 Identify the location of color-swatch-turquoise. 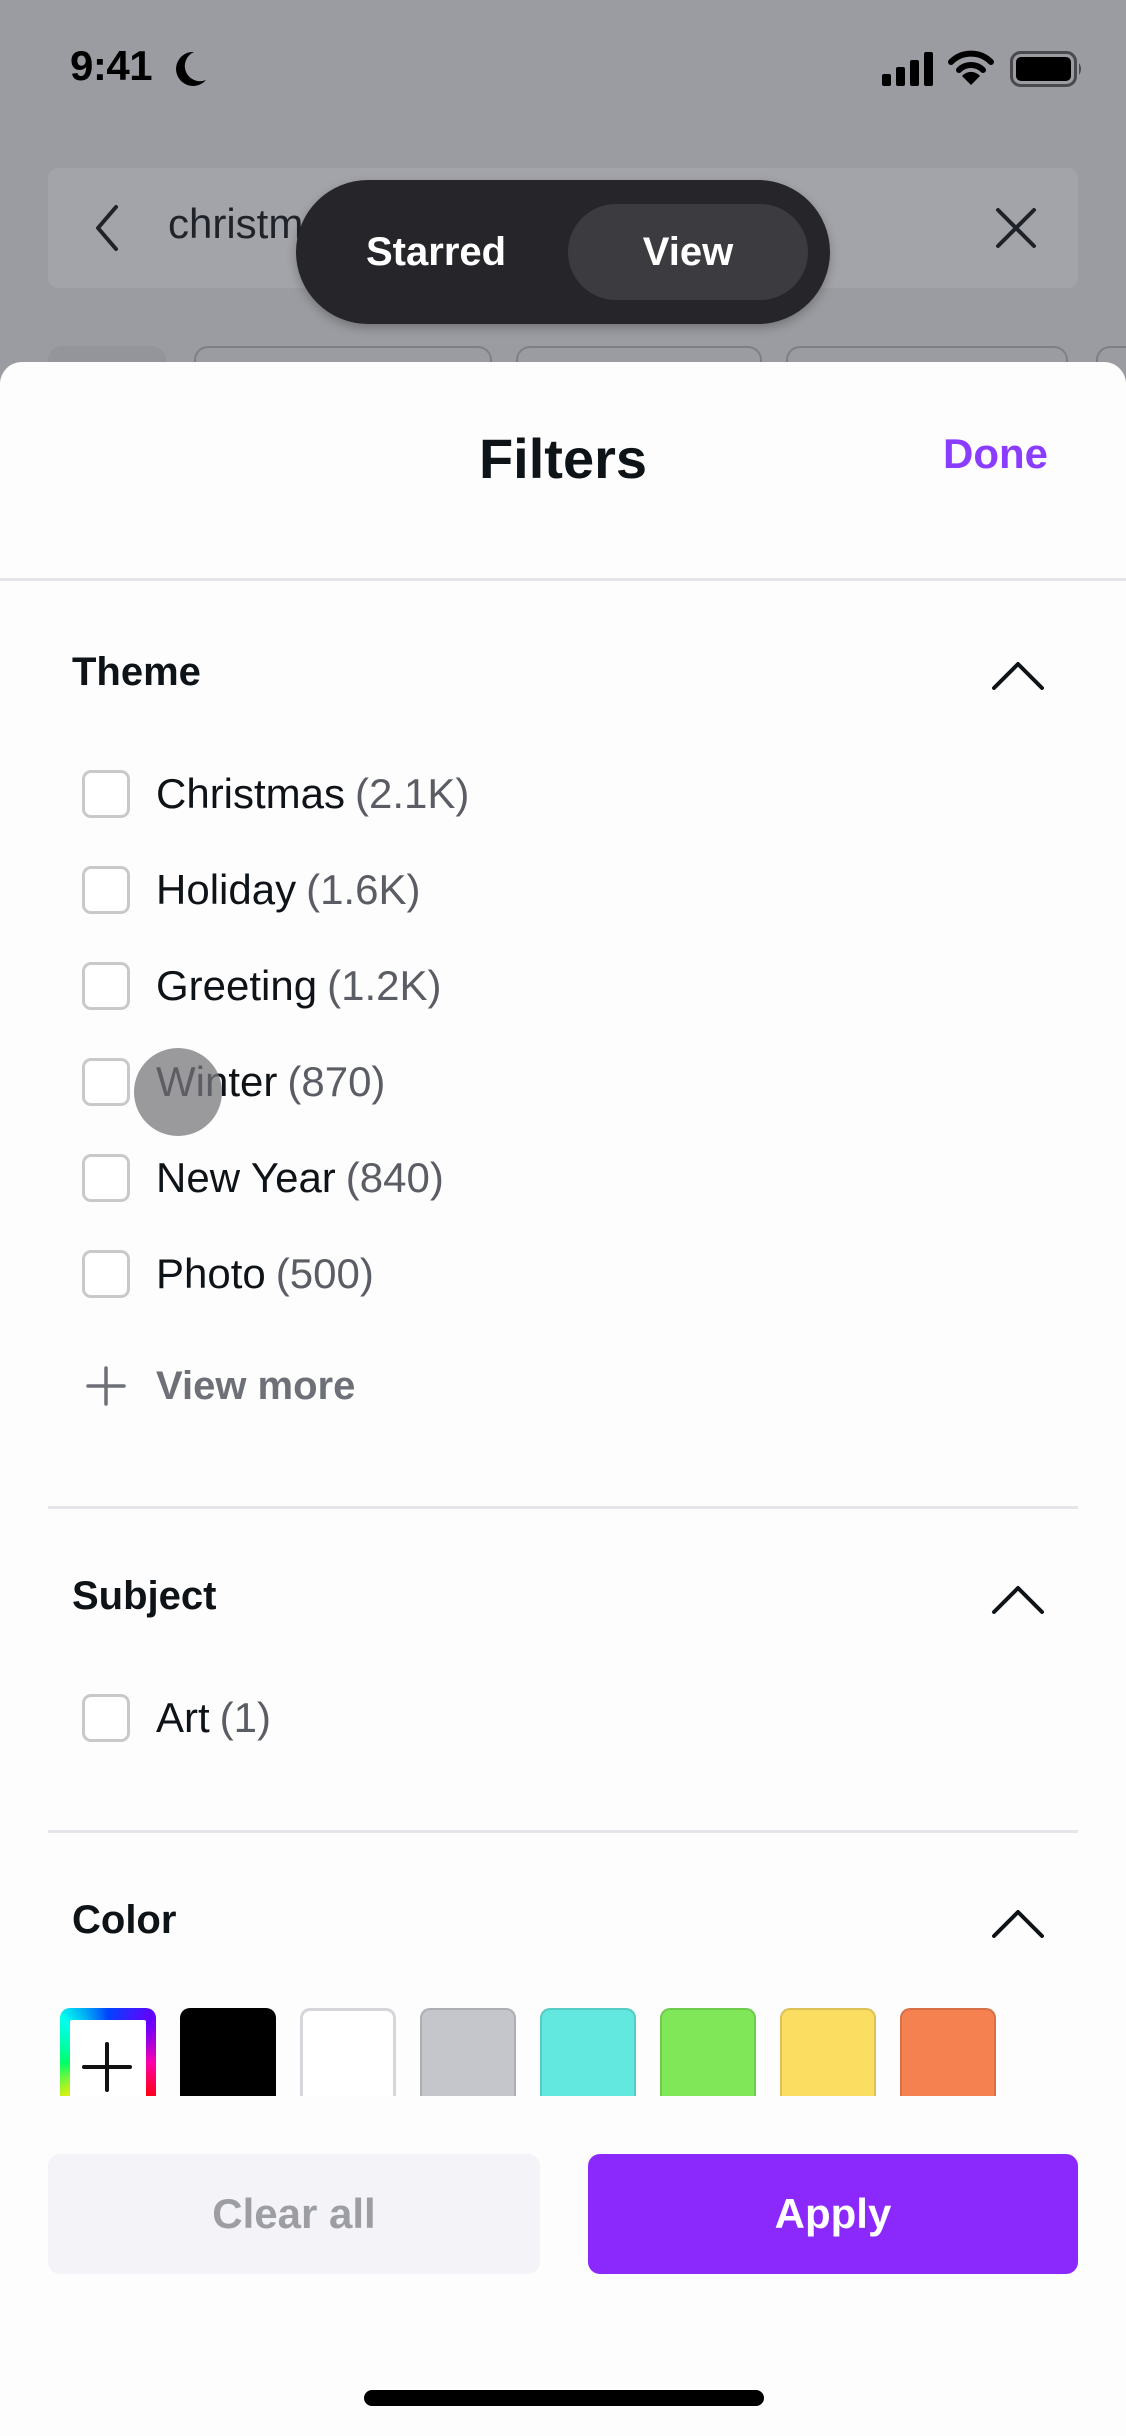
(588, 2052).